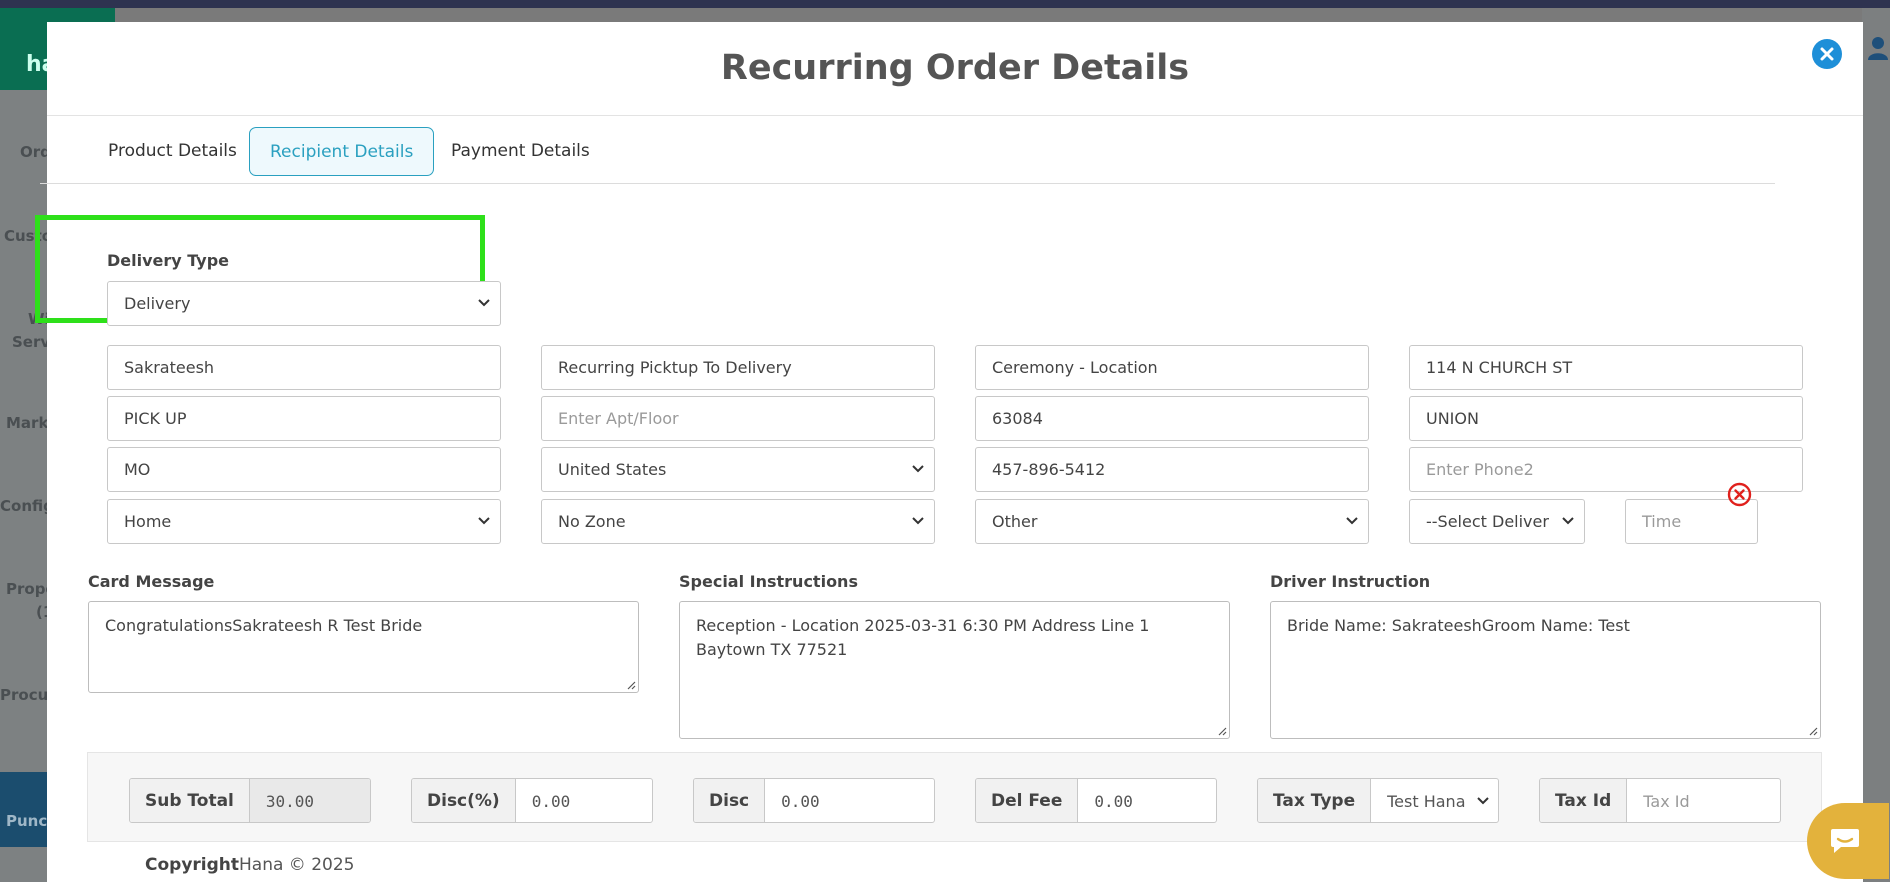 The height and width of the screenshot is (882, 1890). I want to click on modal-header: Recurring Order Details, so click(955, 69).